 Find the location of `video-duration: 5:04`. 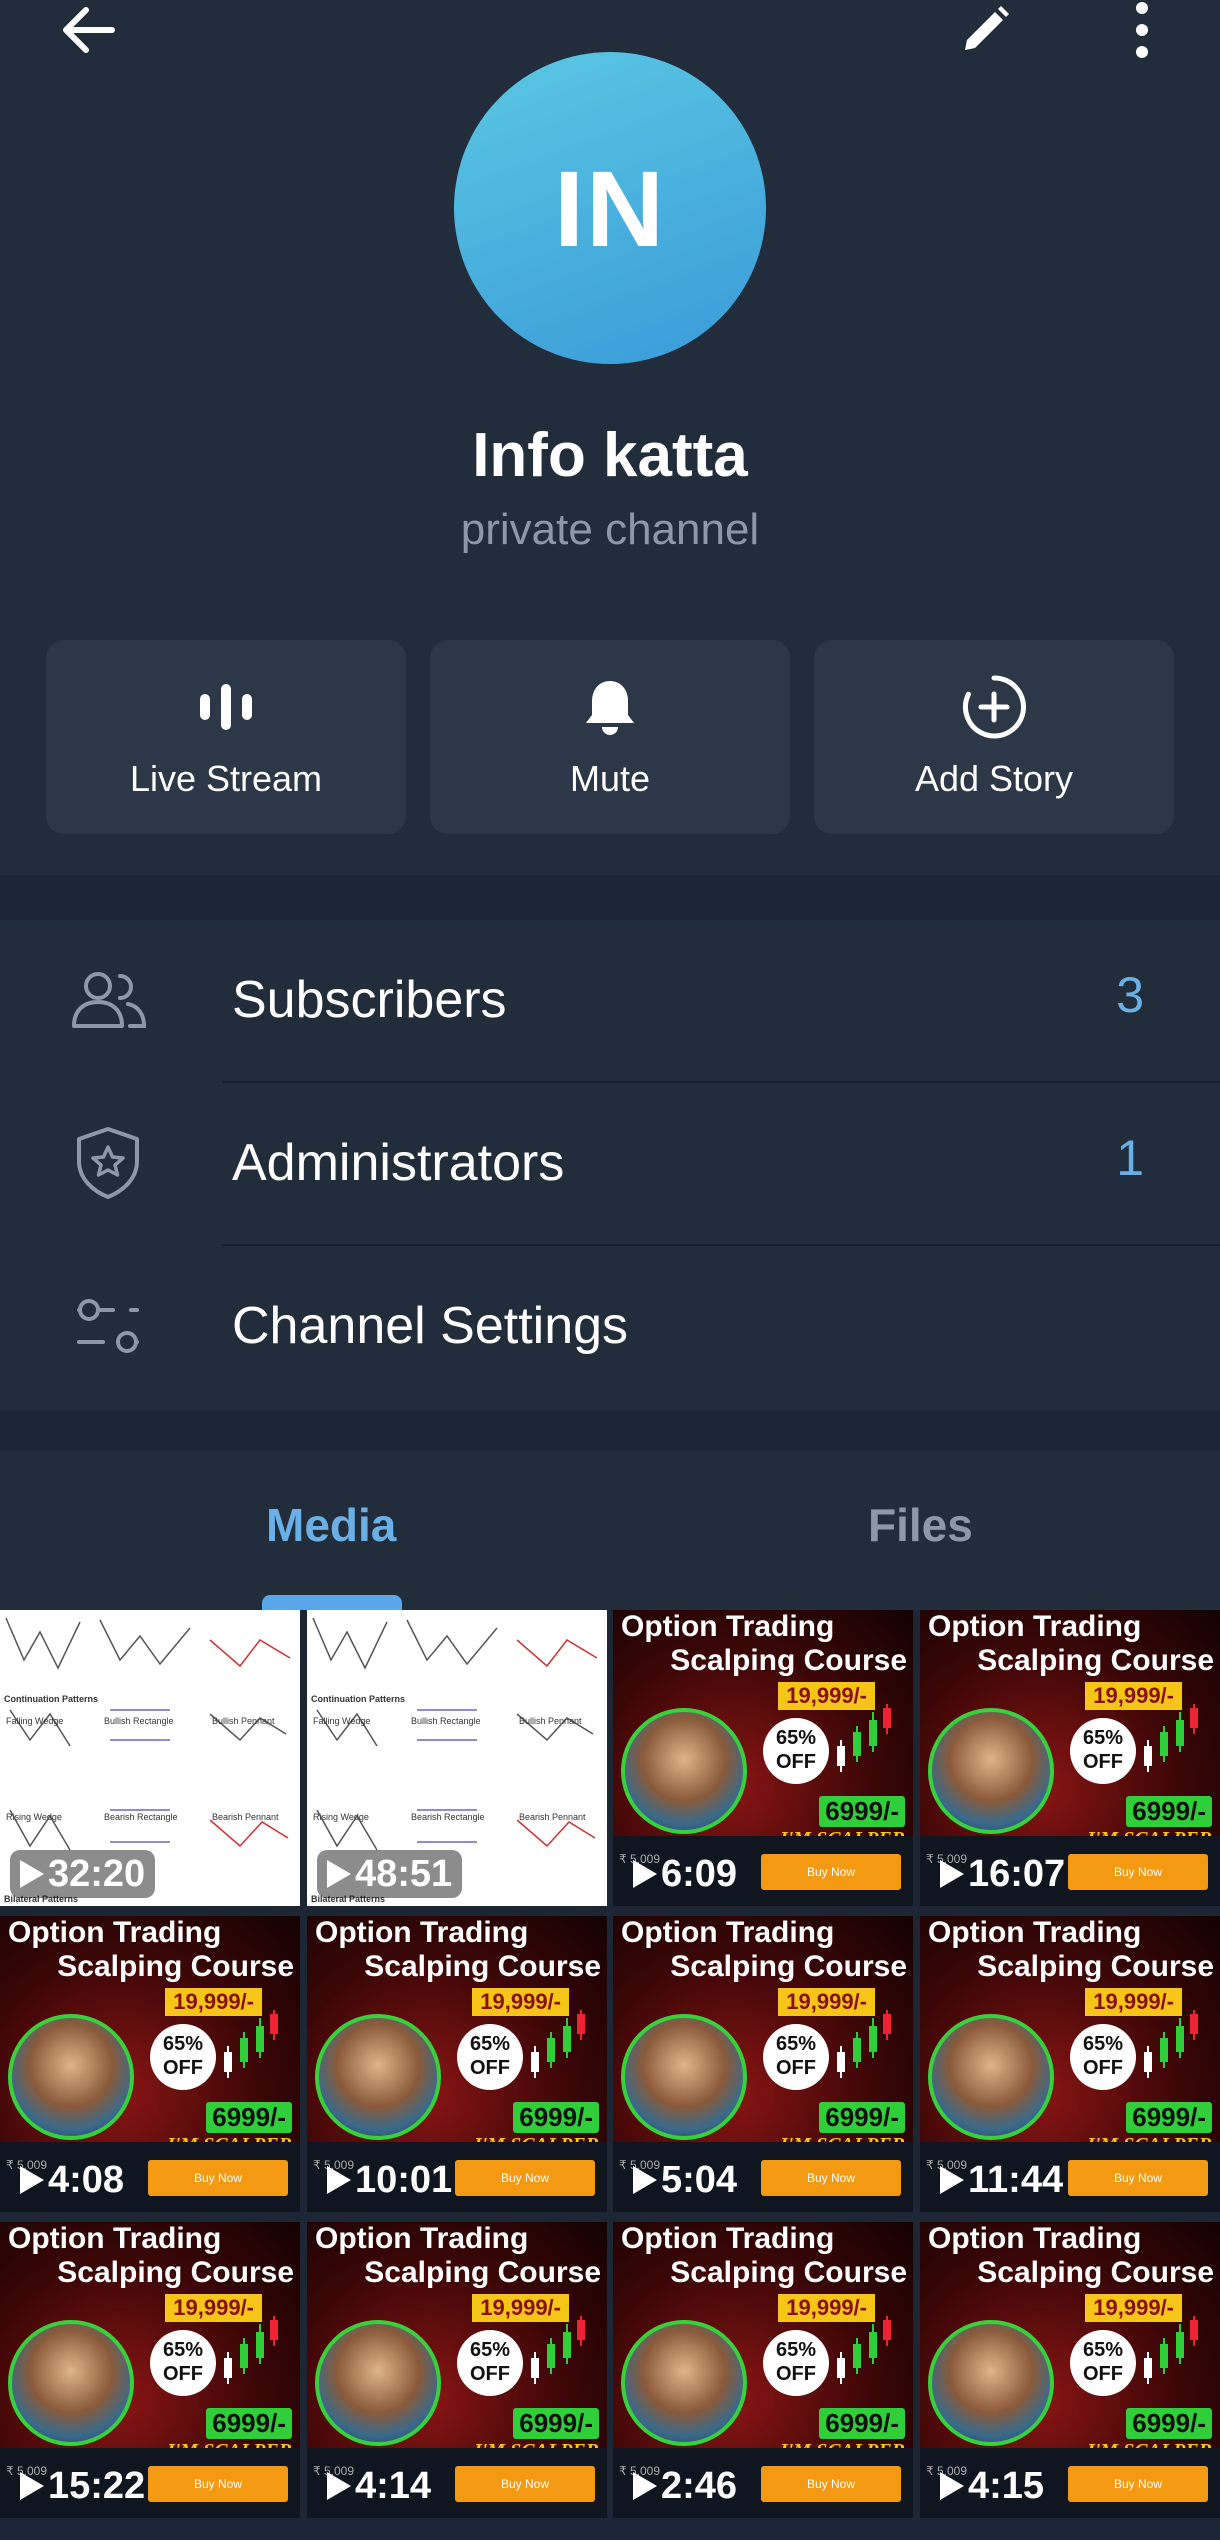

video-duration: 5:04 is located at coordinates (685, 2180).